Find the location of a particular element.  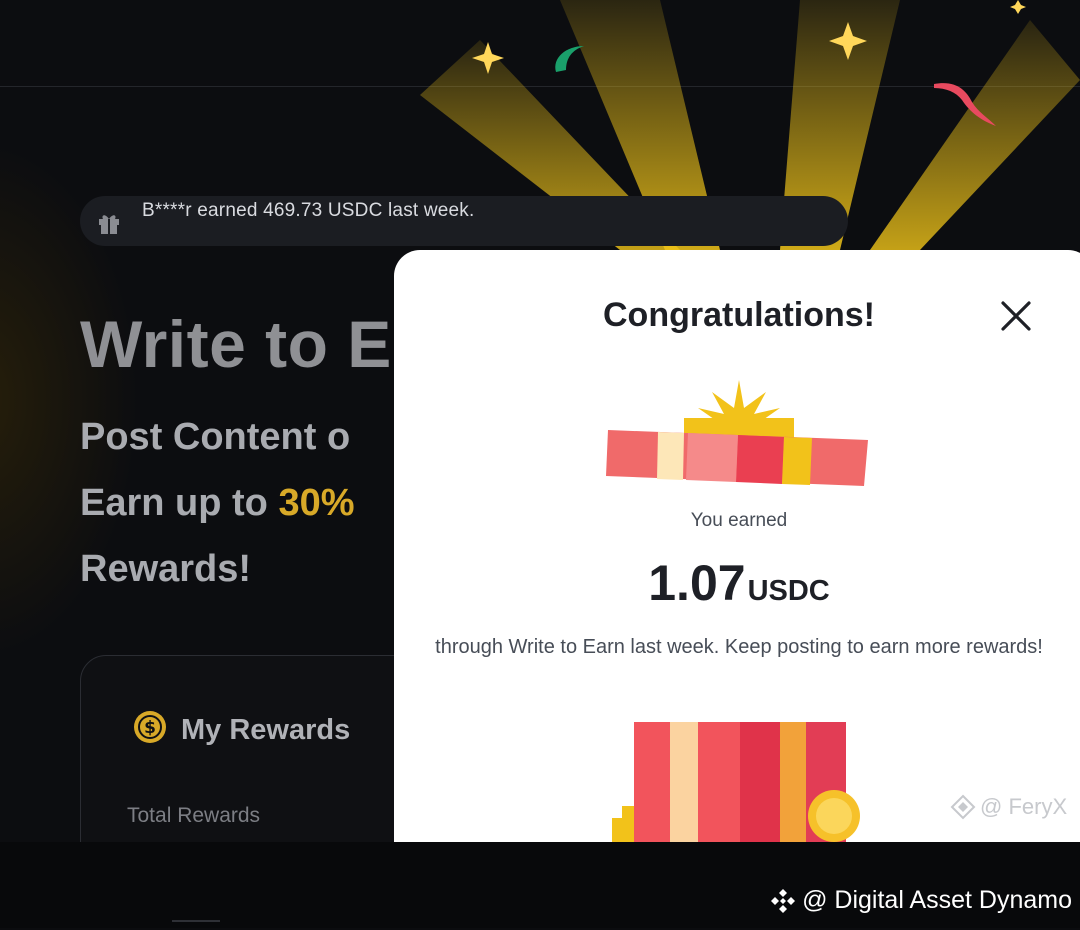

total-rewards-label: Total Rewards is located at coordinates (194, 815).